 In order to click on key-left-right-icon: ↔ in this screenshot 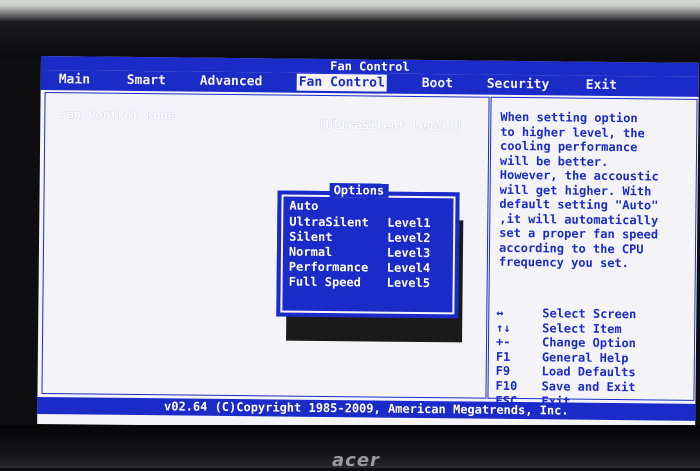, I will do `click(500, 312)`.